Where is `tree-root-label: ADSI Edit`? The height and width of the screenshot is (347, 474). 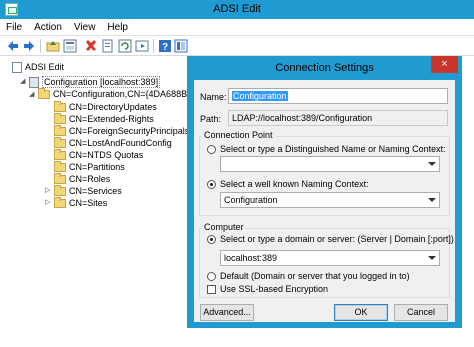
tree-root-label: ADSI Edit is located at coordinates (45, 67).